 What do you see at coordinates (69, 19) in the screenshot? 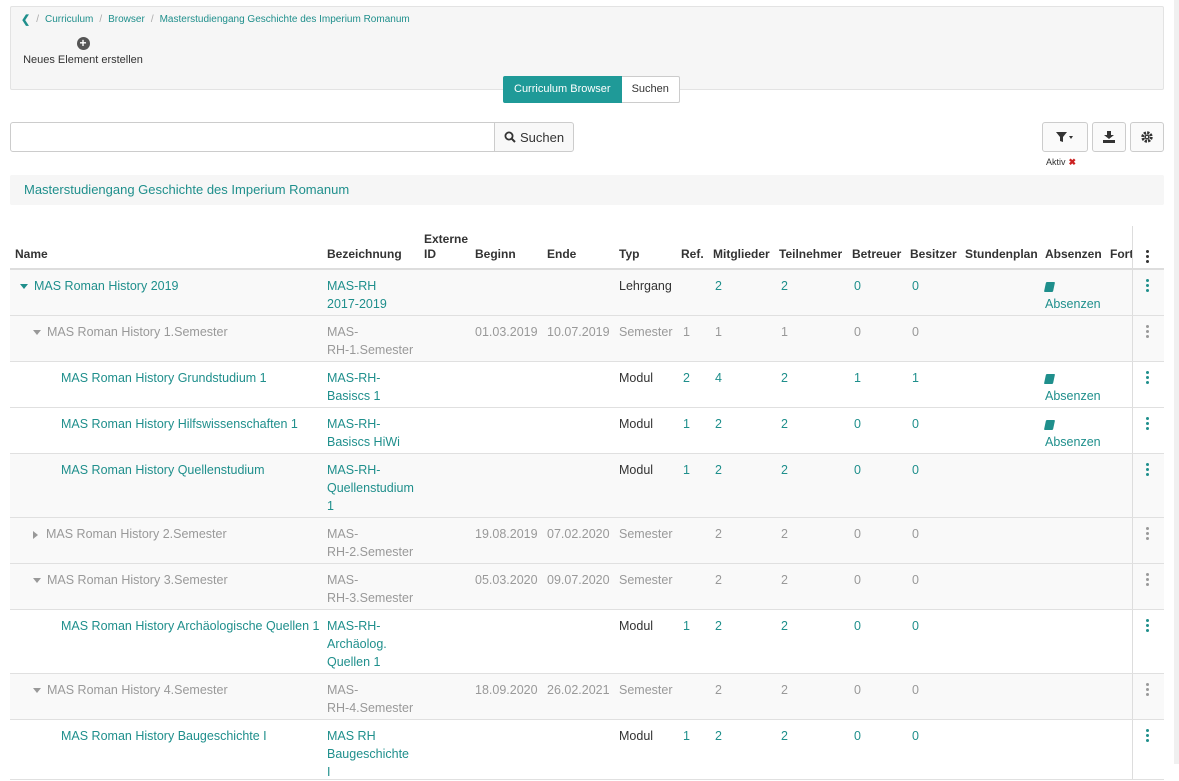
I see `breadcrumb-item: Curriculum` at bounding box center [69, 19].